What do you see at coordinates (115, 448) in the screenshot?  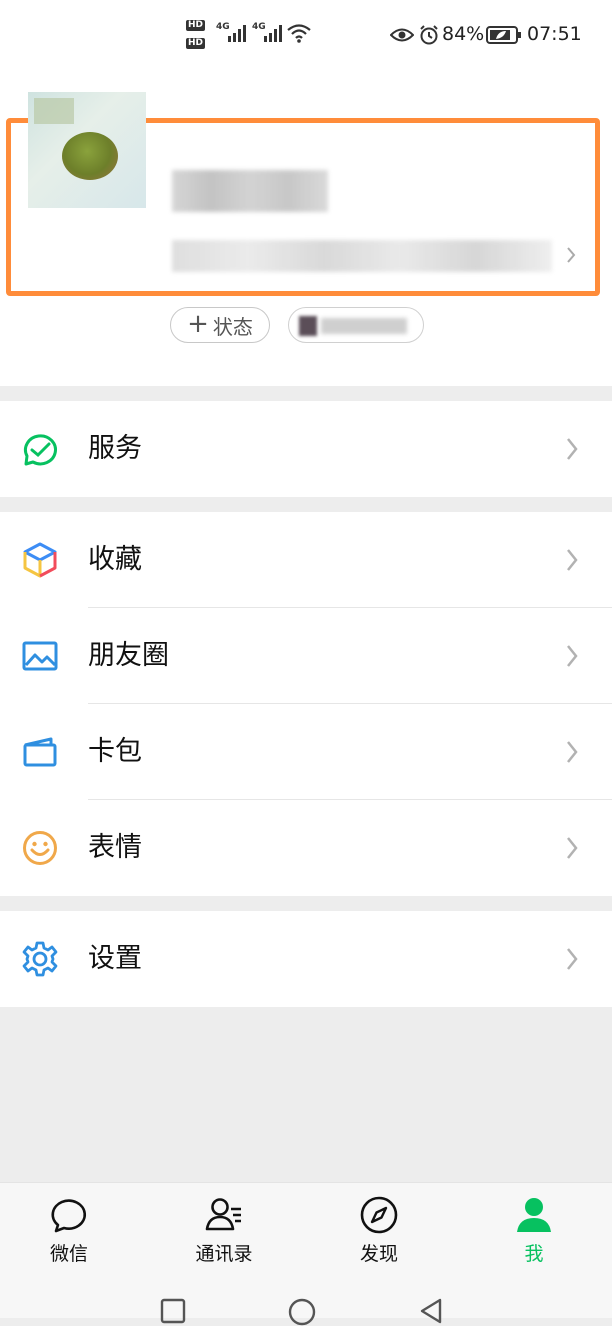 I see `menu-item-label: 服务` at bounding box center [115, 448].